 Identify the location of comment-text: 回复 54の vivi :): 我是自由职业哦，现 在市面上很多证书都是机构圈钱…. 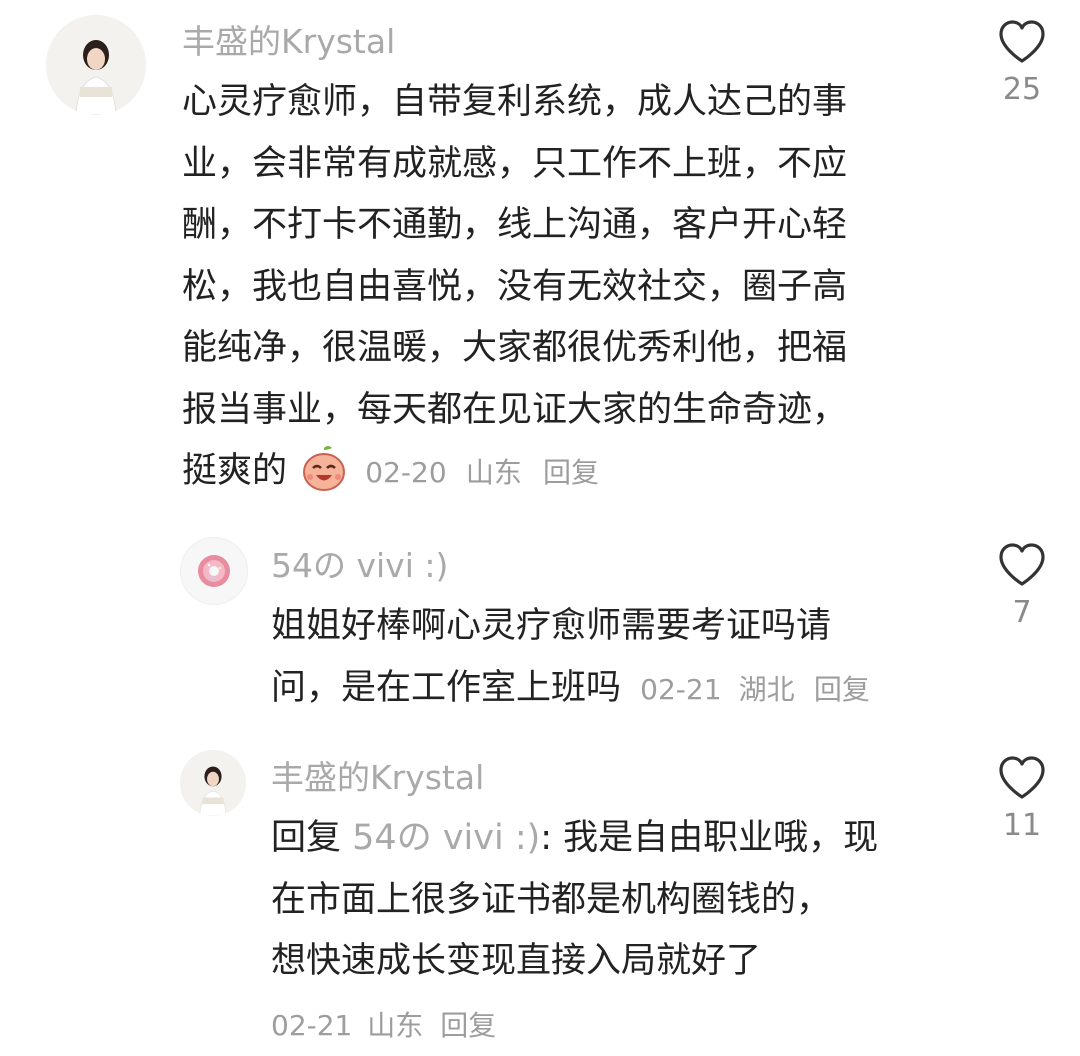
(574, 900).